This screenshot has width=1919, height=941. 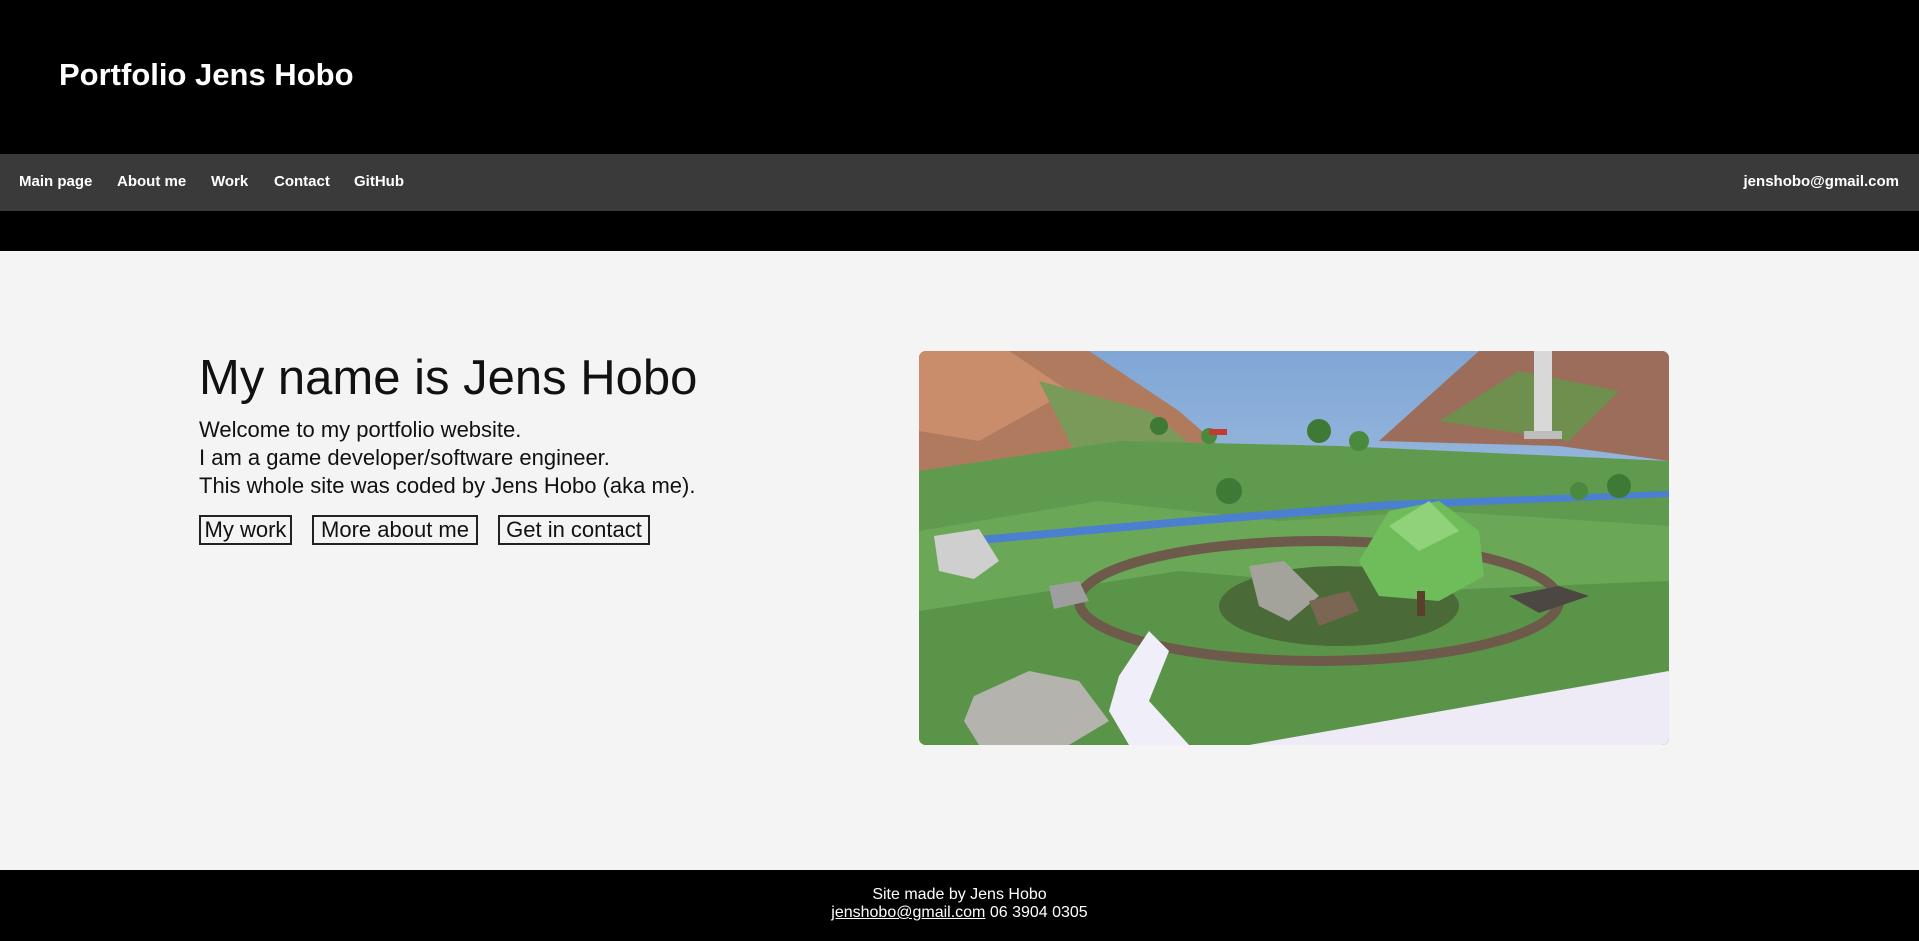 I want to click on footer-credit: Site made by Jens Hobo, so click(x=959, y=894).